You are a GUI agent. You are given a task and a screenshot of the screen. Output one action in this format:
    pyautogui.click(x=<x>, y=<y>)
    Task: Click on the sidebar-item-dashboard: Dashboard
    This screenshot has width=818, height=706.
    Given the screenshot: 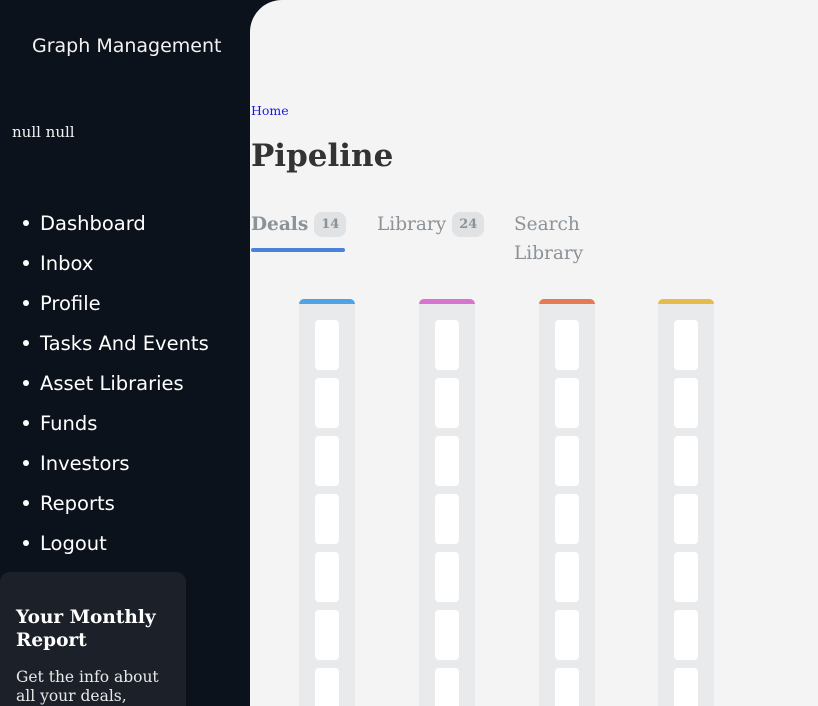 What is the action you would take?
    pyautogui.click(x=114, y=223)
    